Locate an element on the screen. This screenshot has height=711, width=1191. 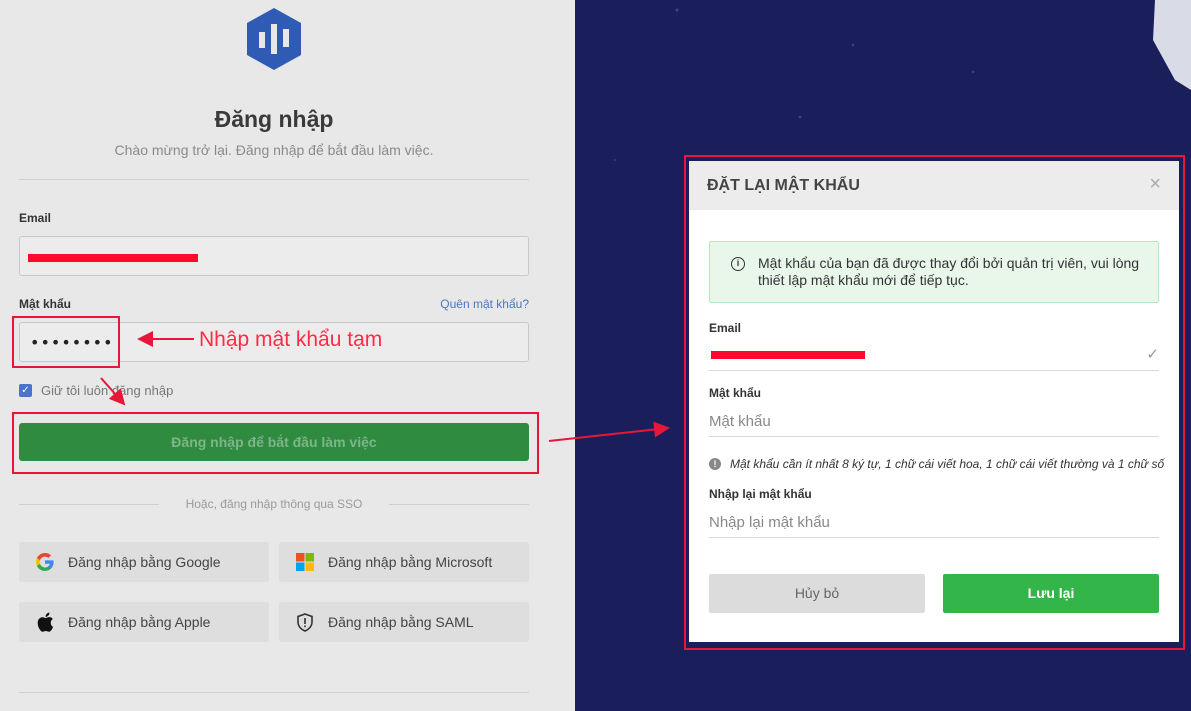
shield-icon is located at coordinates (305, 622).